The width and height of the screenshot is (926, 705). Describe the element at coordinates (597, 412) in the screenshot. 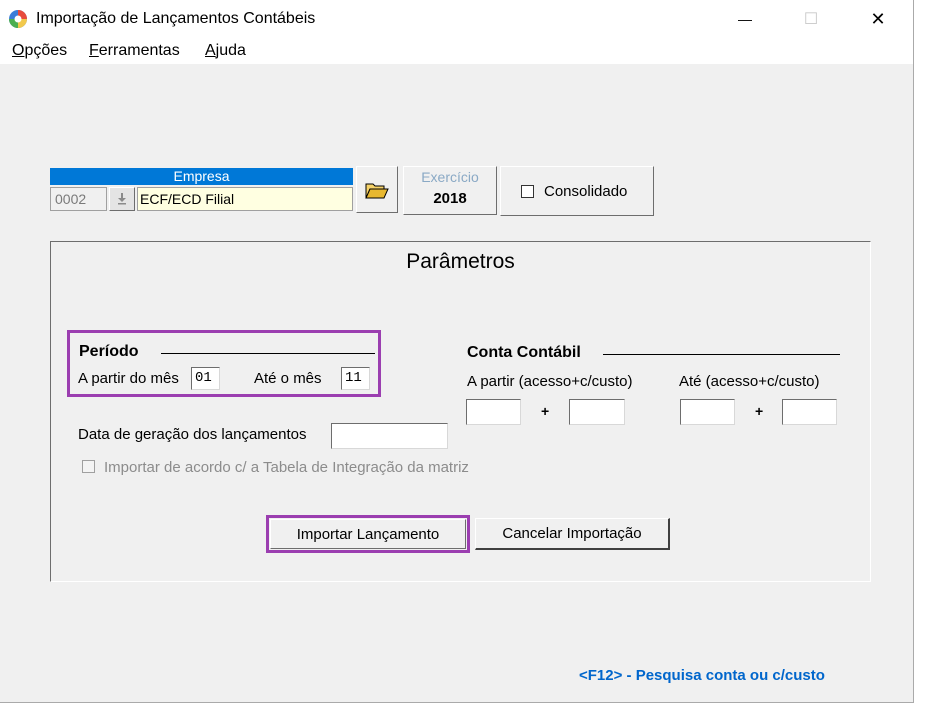

I see `conta-from-custo-input` at that location.